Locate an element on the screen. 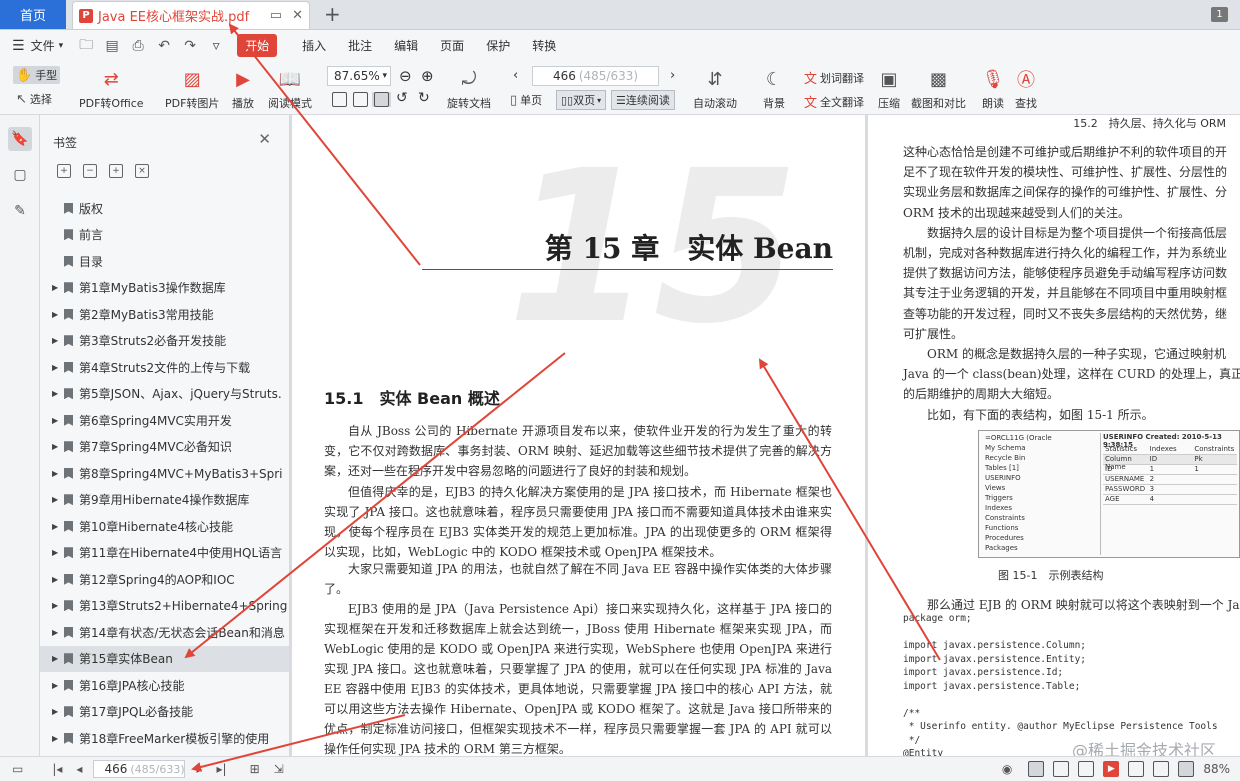  tab-home: 首页 is located at coordinates (33, 14).